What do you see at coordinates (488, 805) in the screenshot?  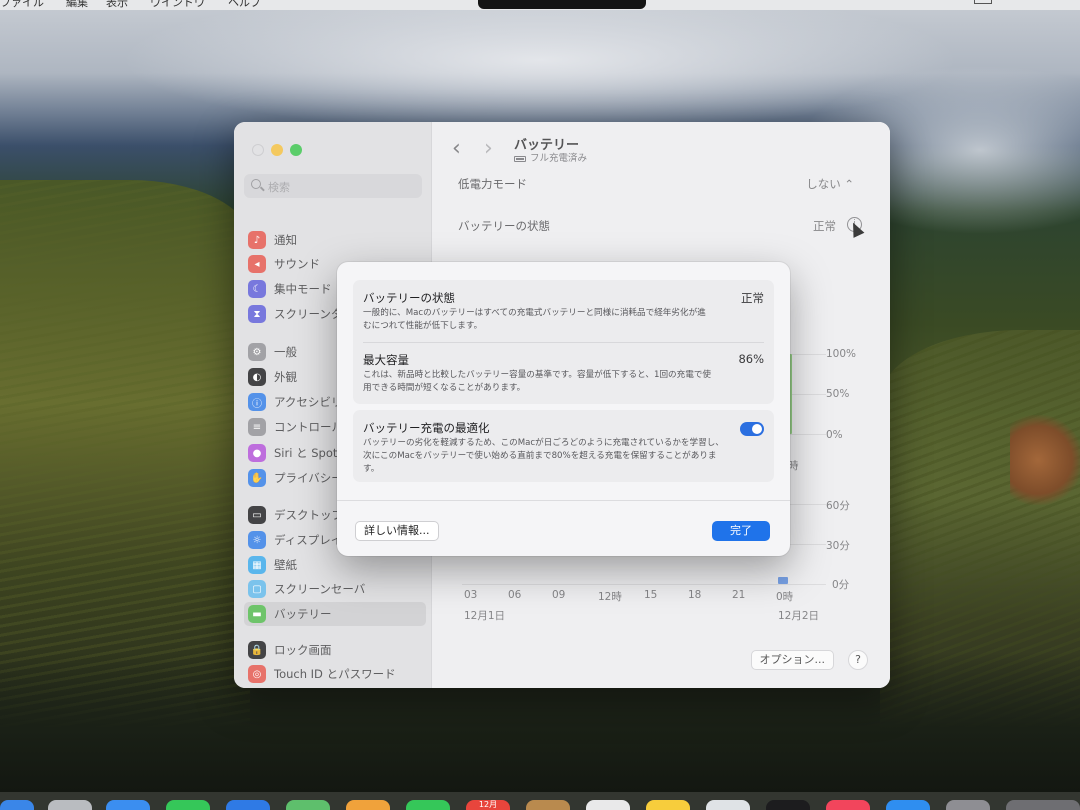 I see `dock-app-calendar: 12月` at bounding box center [488, 805].